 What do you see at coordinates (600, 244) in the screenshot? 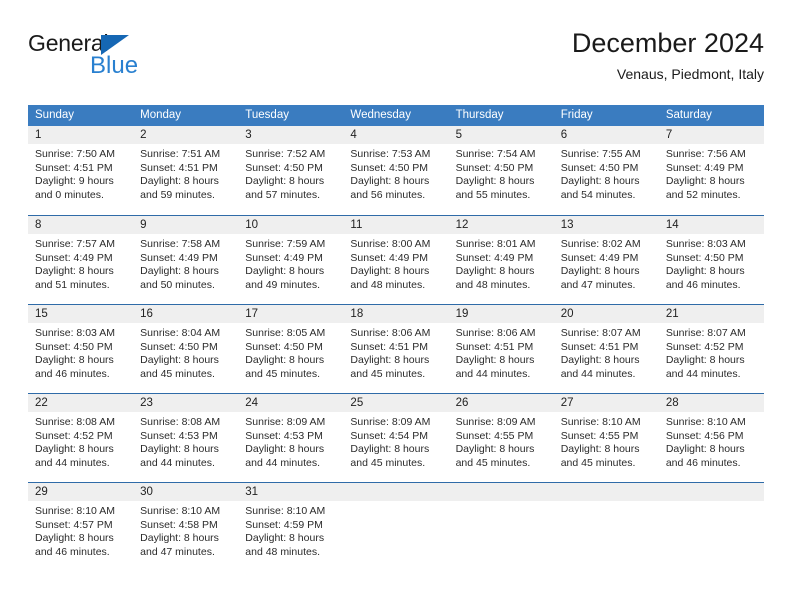
I see `sunrise-text: Sunrise: 8:02 AM` at bounding box center [600, 244].